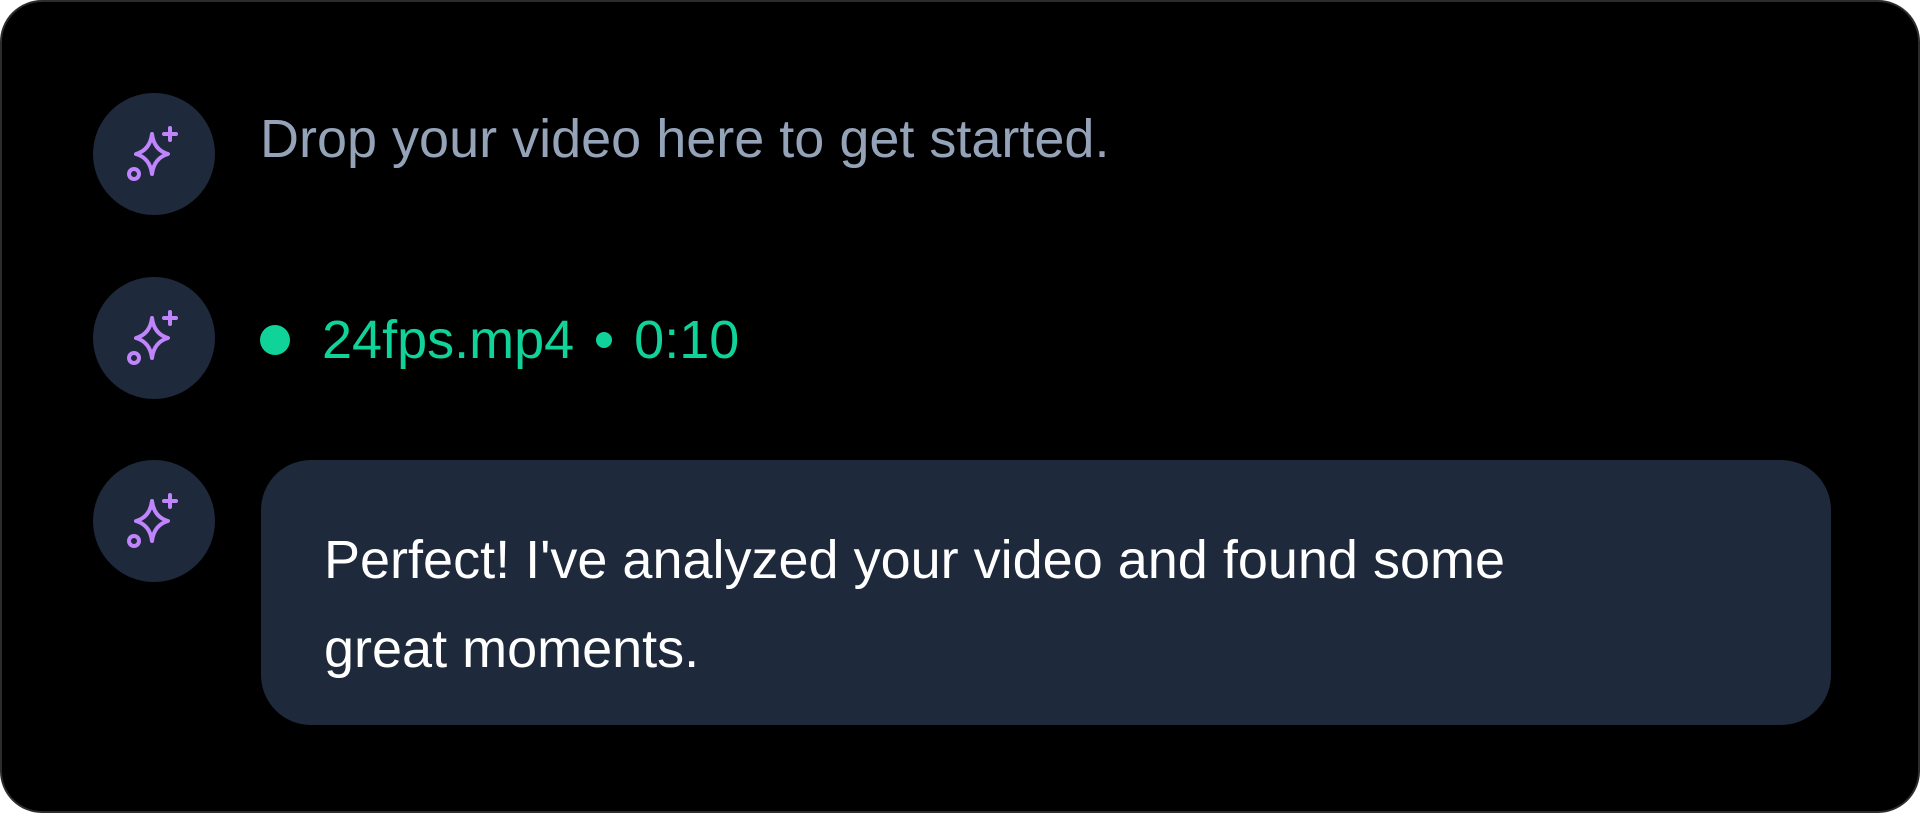  I want to click on file-status: 24fps.mp4 0:10, so click(499, 340).